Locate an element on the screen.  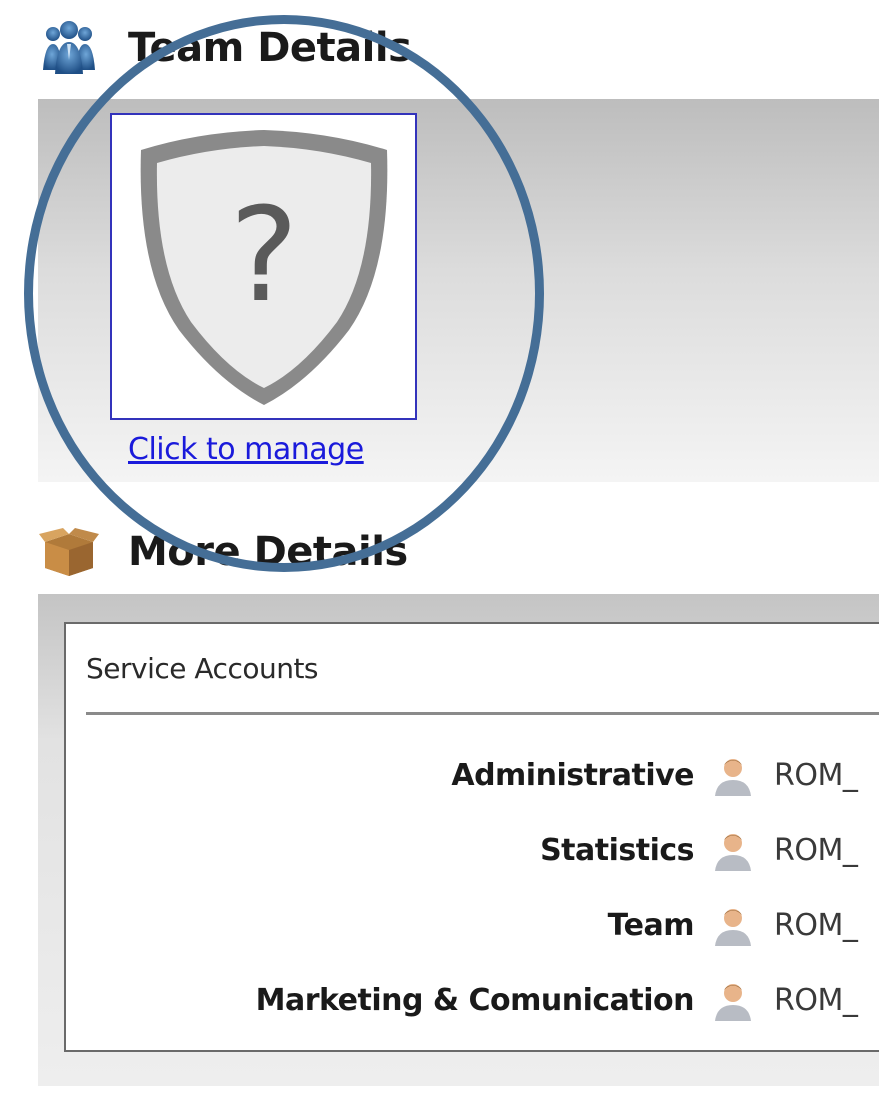
team-logo: ? is located at coordinates (263, 266).